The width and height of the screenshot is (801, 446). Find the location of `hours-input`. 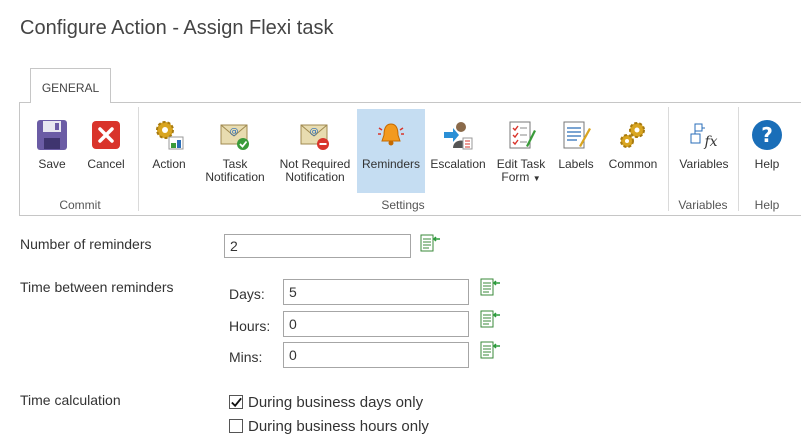

hours-input is located at coordinates (376, 324).